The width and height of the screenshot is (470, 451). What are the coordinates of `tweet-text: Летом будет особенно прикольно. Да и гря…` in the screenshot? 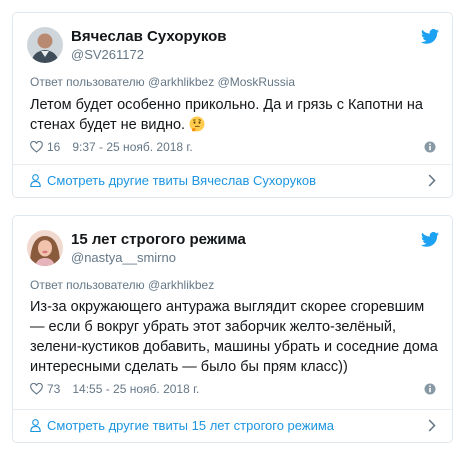 It's located at (234, 115).